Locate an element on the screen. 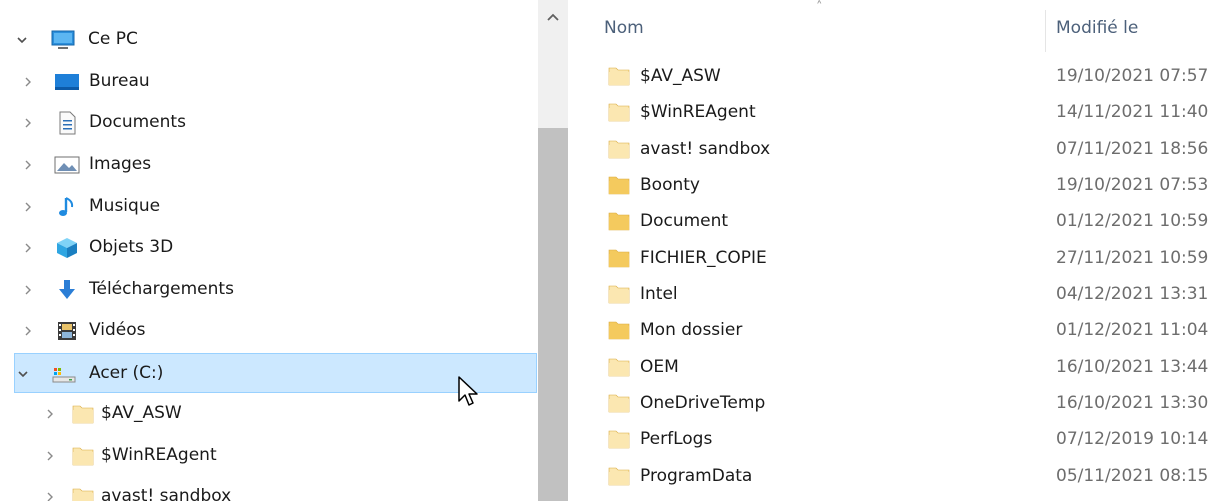  nav-item: $WinREAgent is located at coordinates (275, 456).